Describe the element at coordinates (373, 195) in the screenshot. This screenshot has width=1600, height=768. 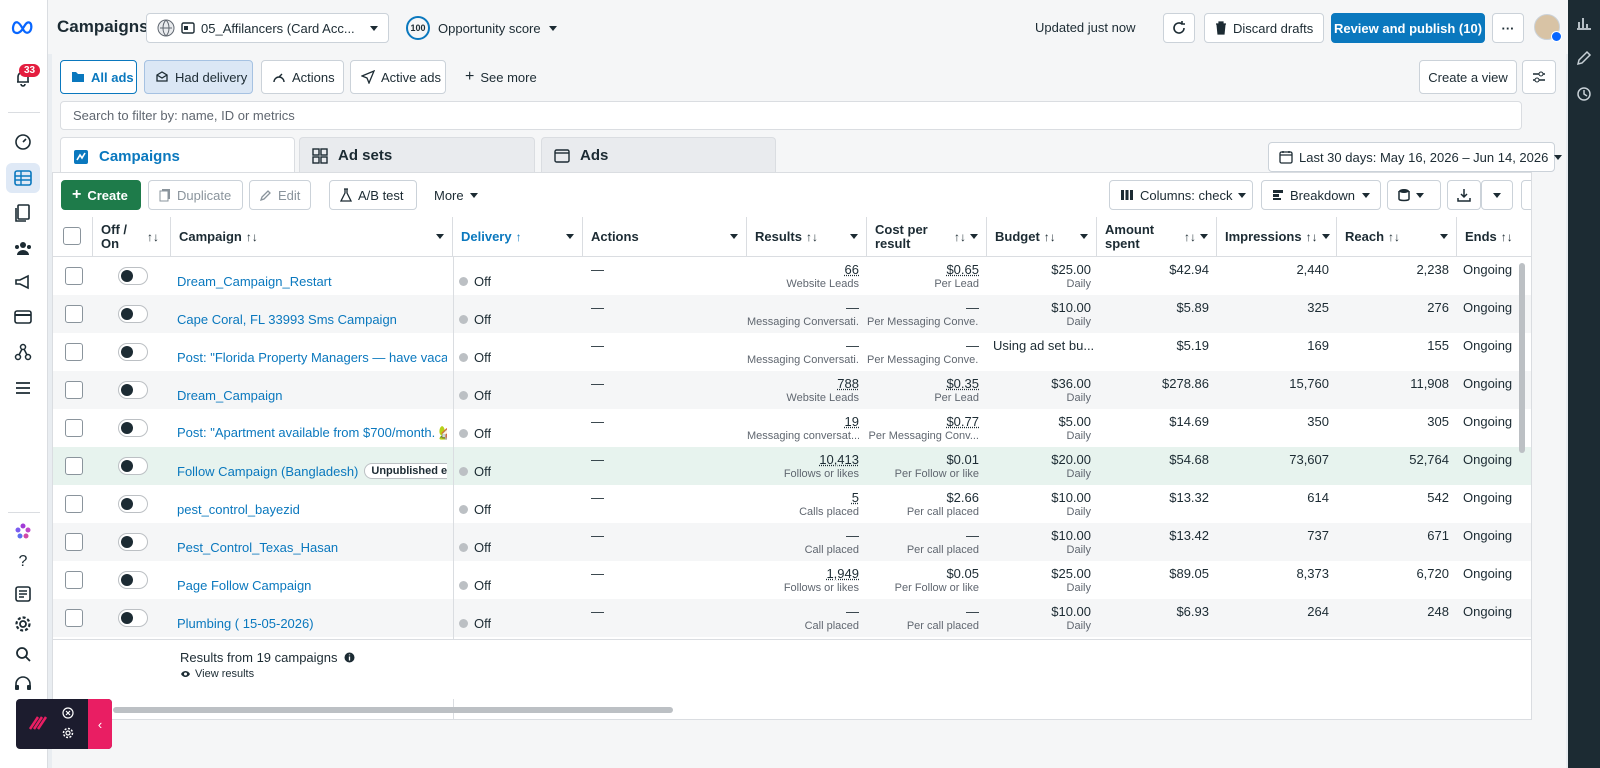
I see `ab-test-button: A/B test` at that location.